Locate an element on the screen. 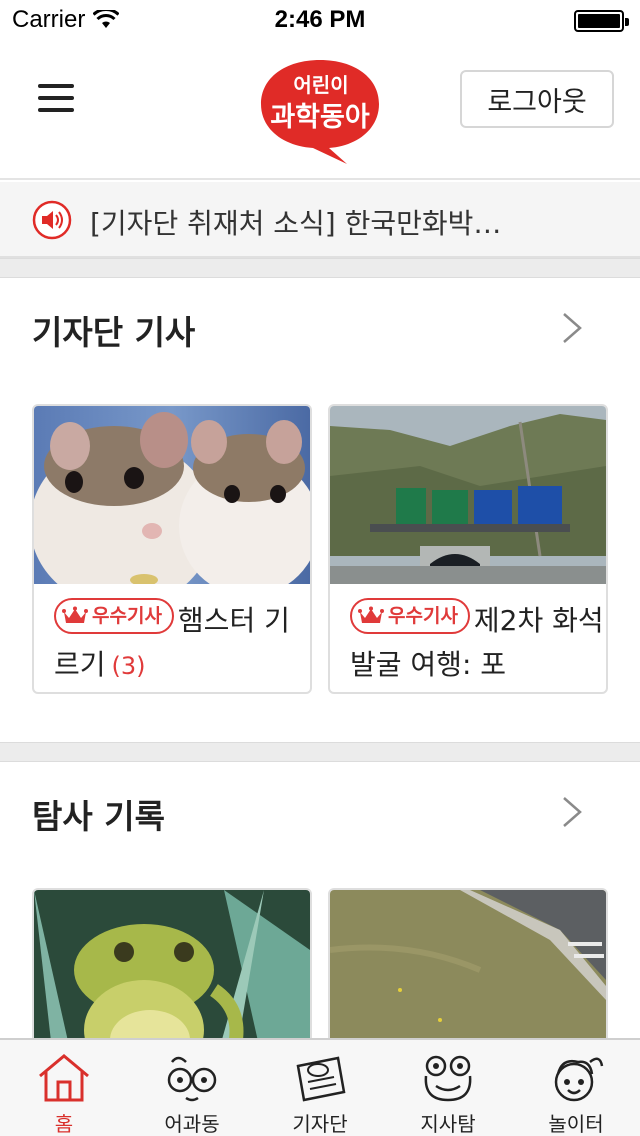 The width and height of the screenshot is (640, 1136). tab-label: 기자단 is located at coordinates (320, 1124).